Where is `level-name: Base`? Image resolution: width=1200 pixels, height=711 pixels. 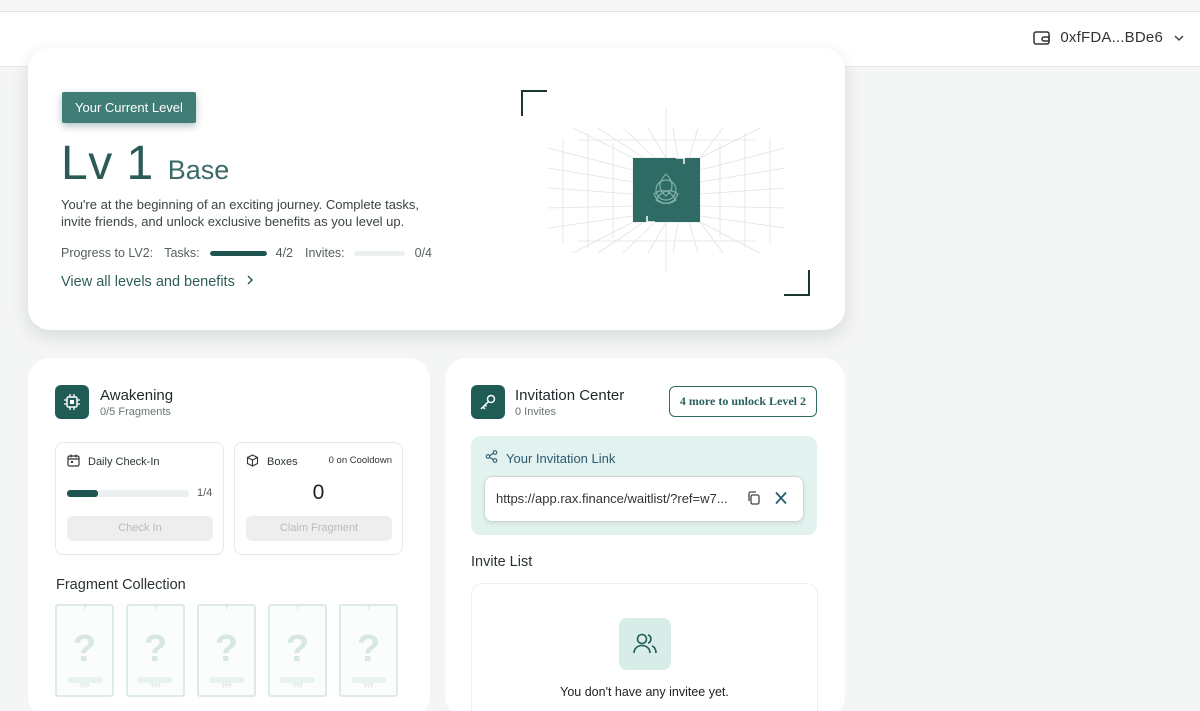 level-name: Base is located at coordinates (198, 170).